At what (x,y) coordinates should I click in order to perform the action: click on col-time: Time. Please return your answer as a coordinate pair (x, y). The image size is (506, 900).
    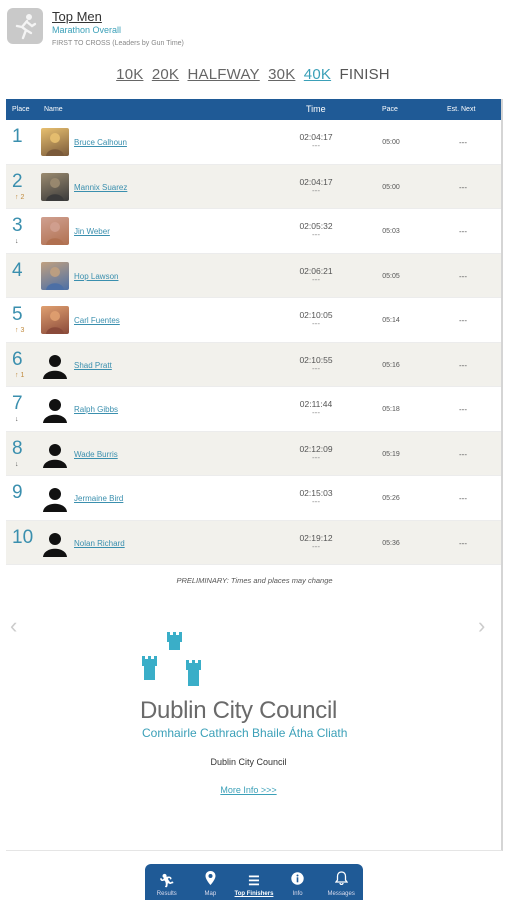
    Looking at the image, I should click on (316, 109).